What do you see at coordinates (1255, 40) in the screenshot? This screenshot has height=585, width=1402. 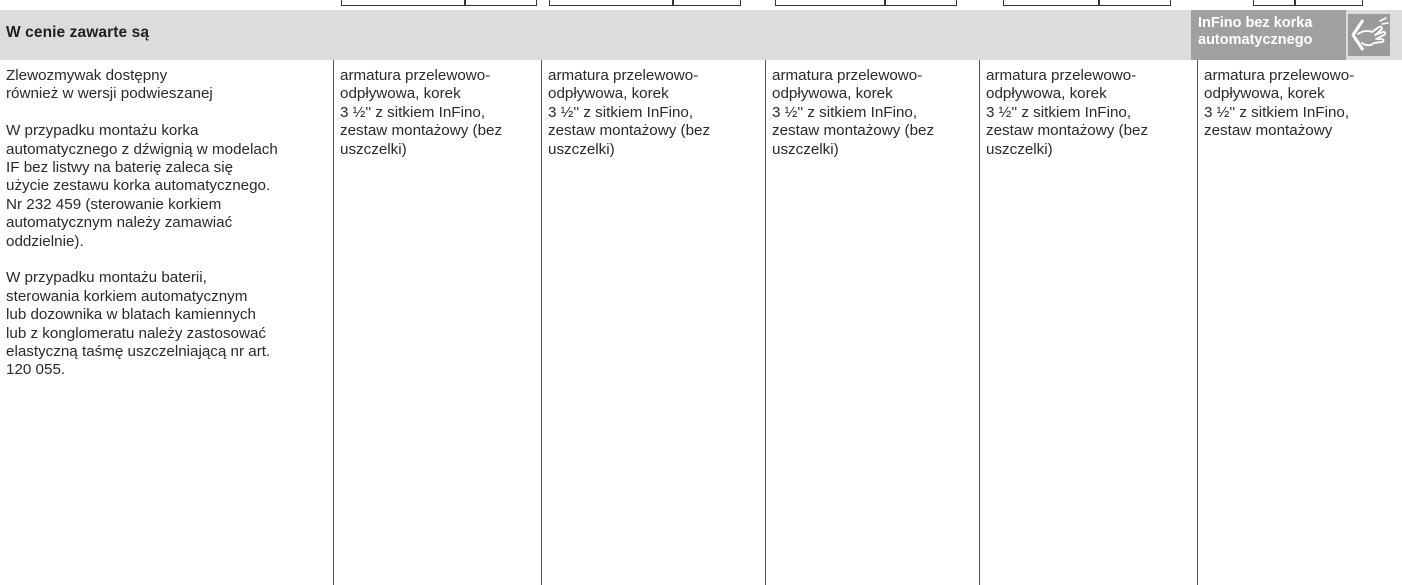 I see `variant-badge-line2: automatycznego` at bounding box center [1255, 40].